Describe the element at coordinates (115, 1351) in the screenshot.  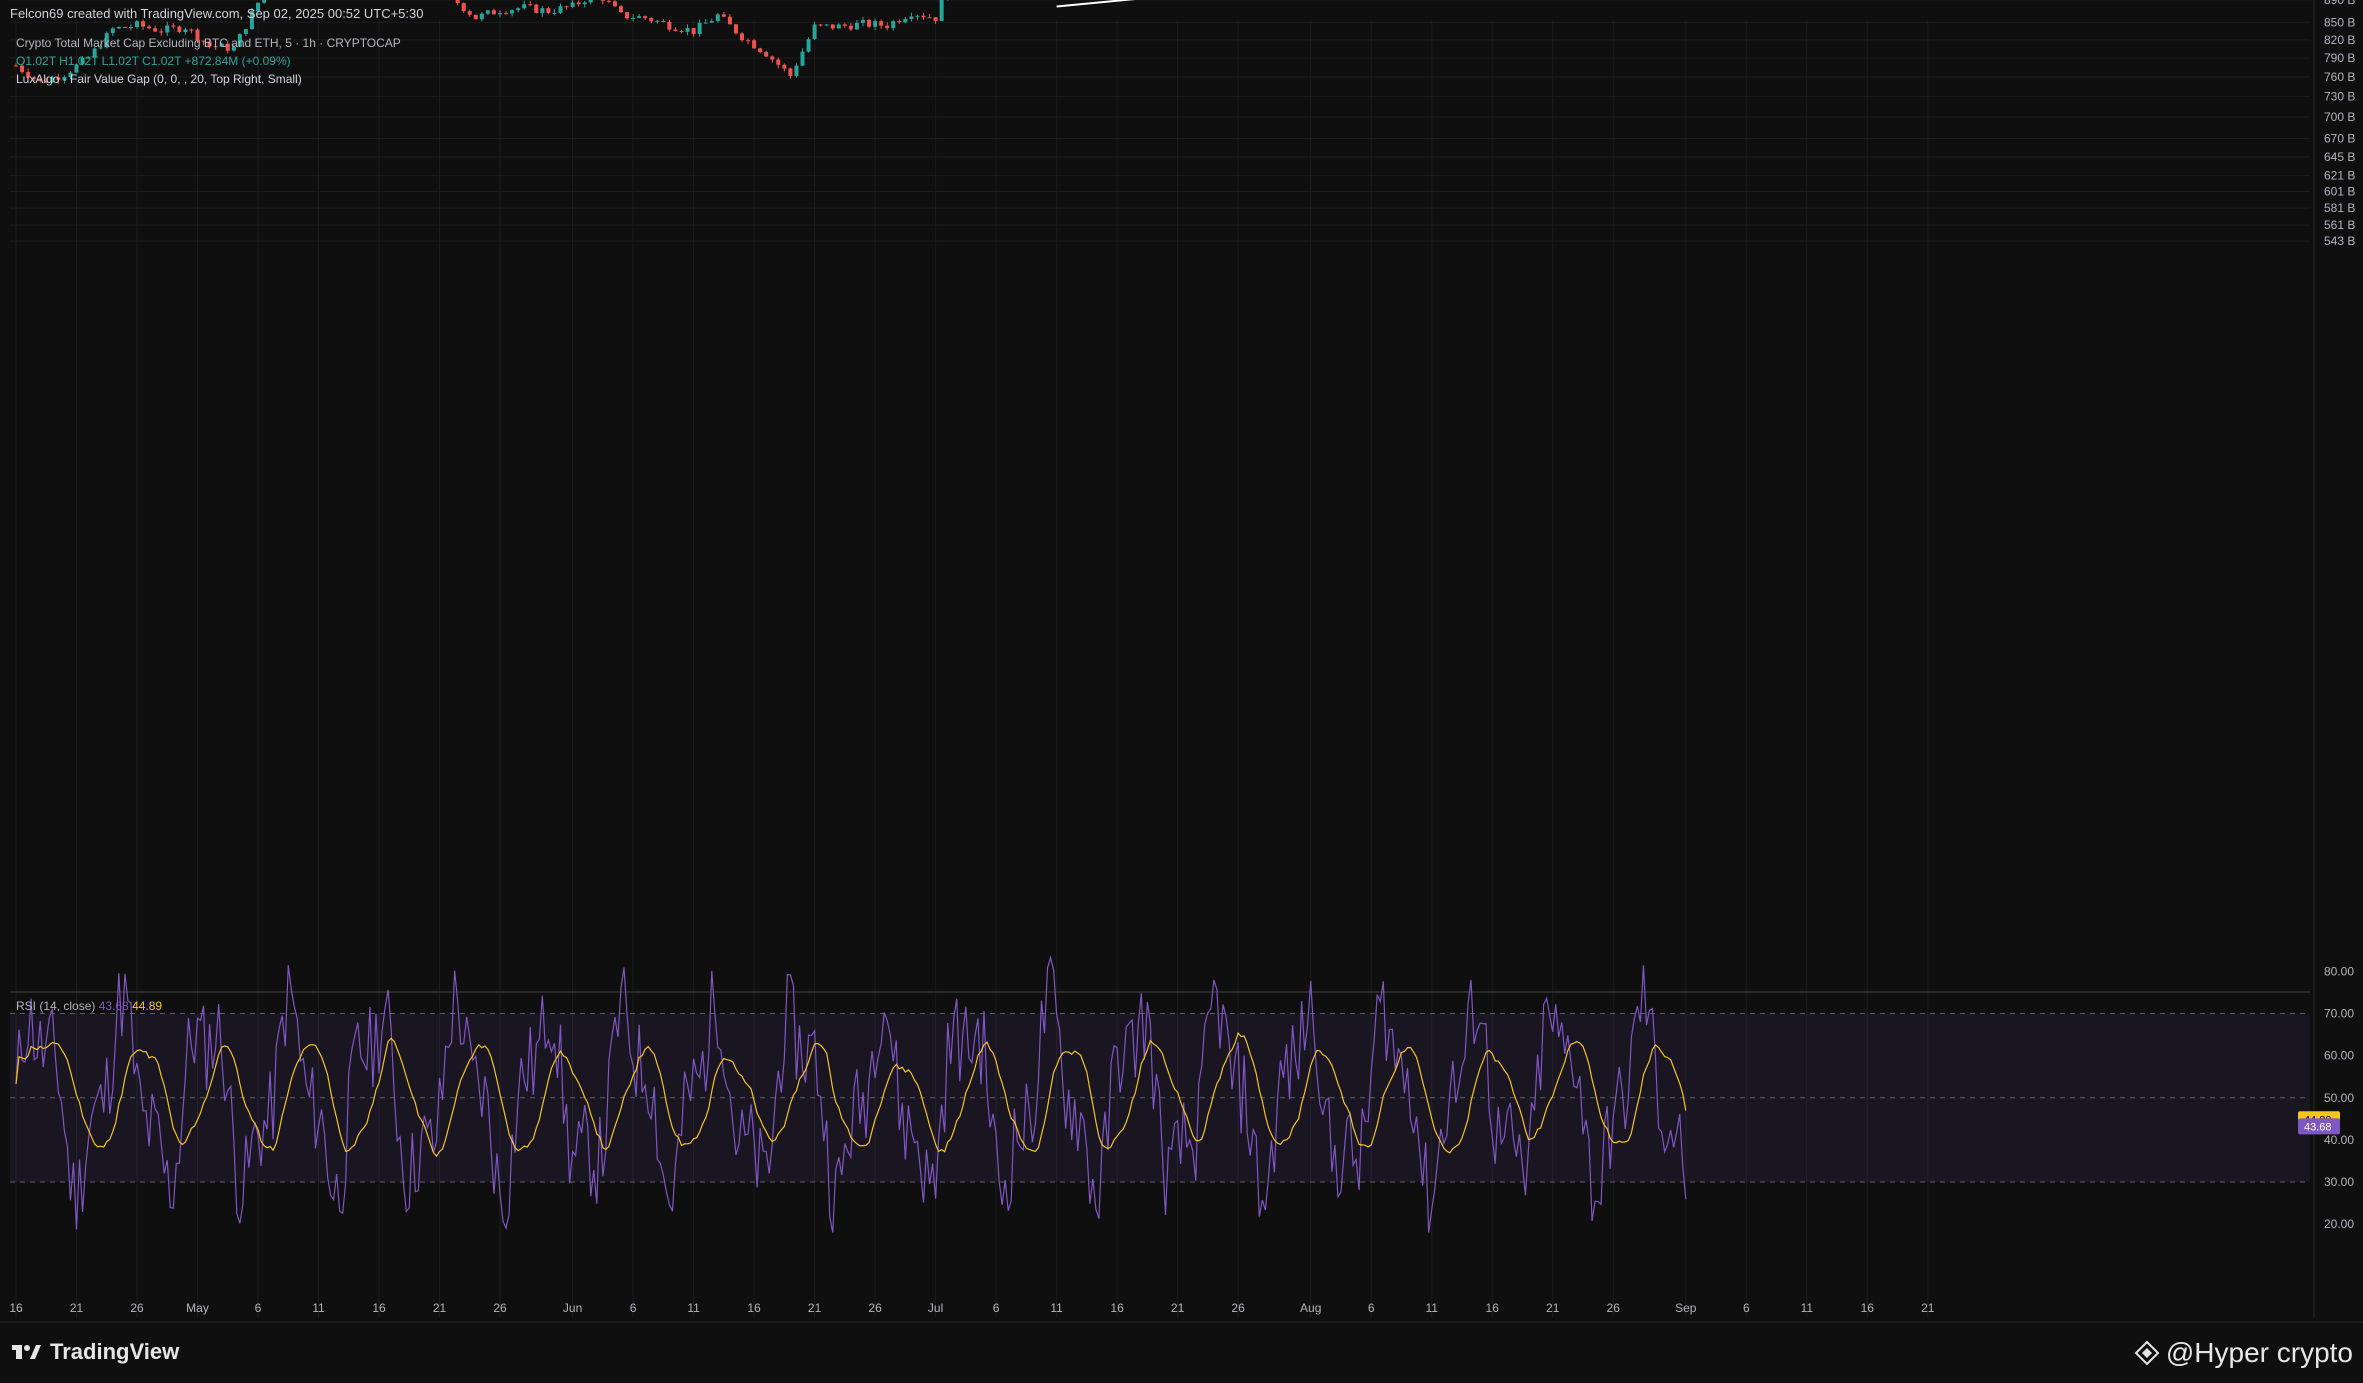
I see `brand-name: TradingView` at that location.